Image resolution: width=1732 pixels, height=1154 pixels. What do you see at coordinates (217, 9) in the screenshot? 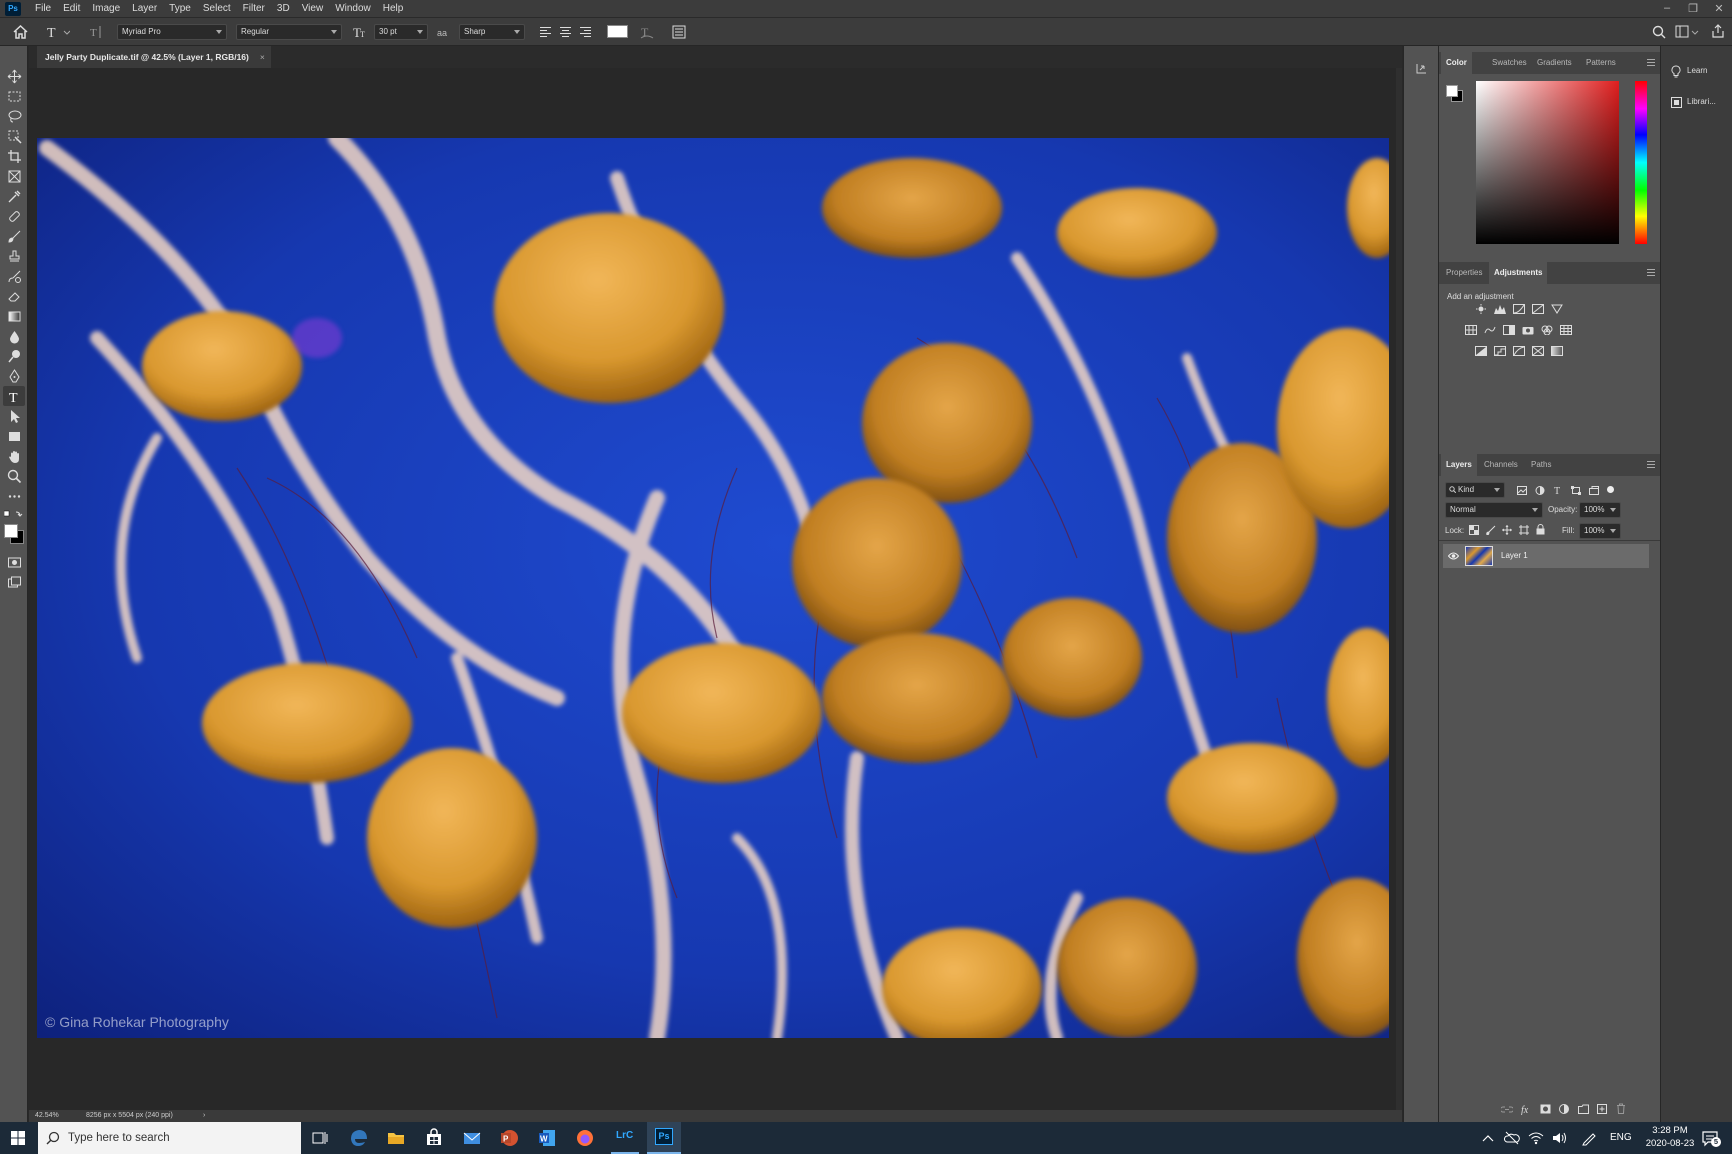
I see `menu-select: Select` at bounding box center [217, 9].